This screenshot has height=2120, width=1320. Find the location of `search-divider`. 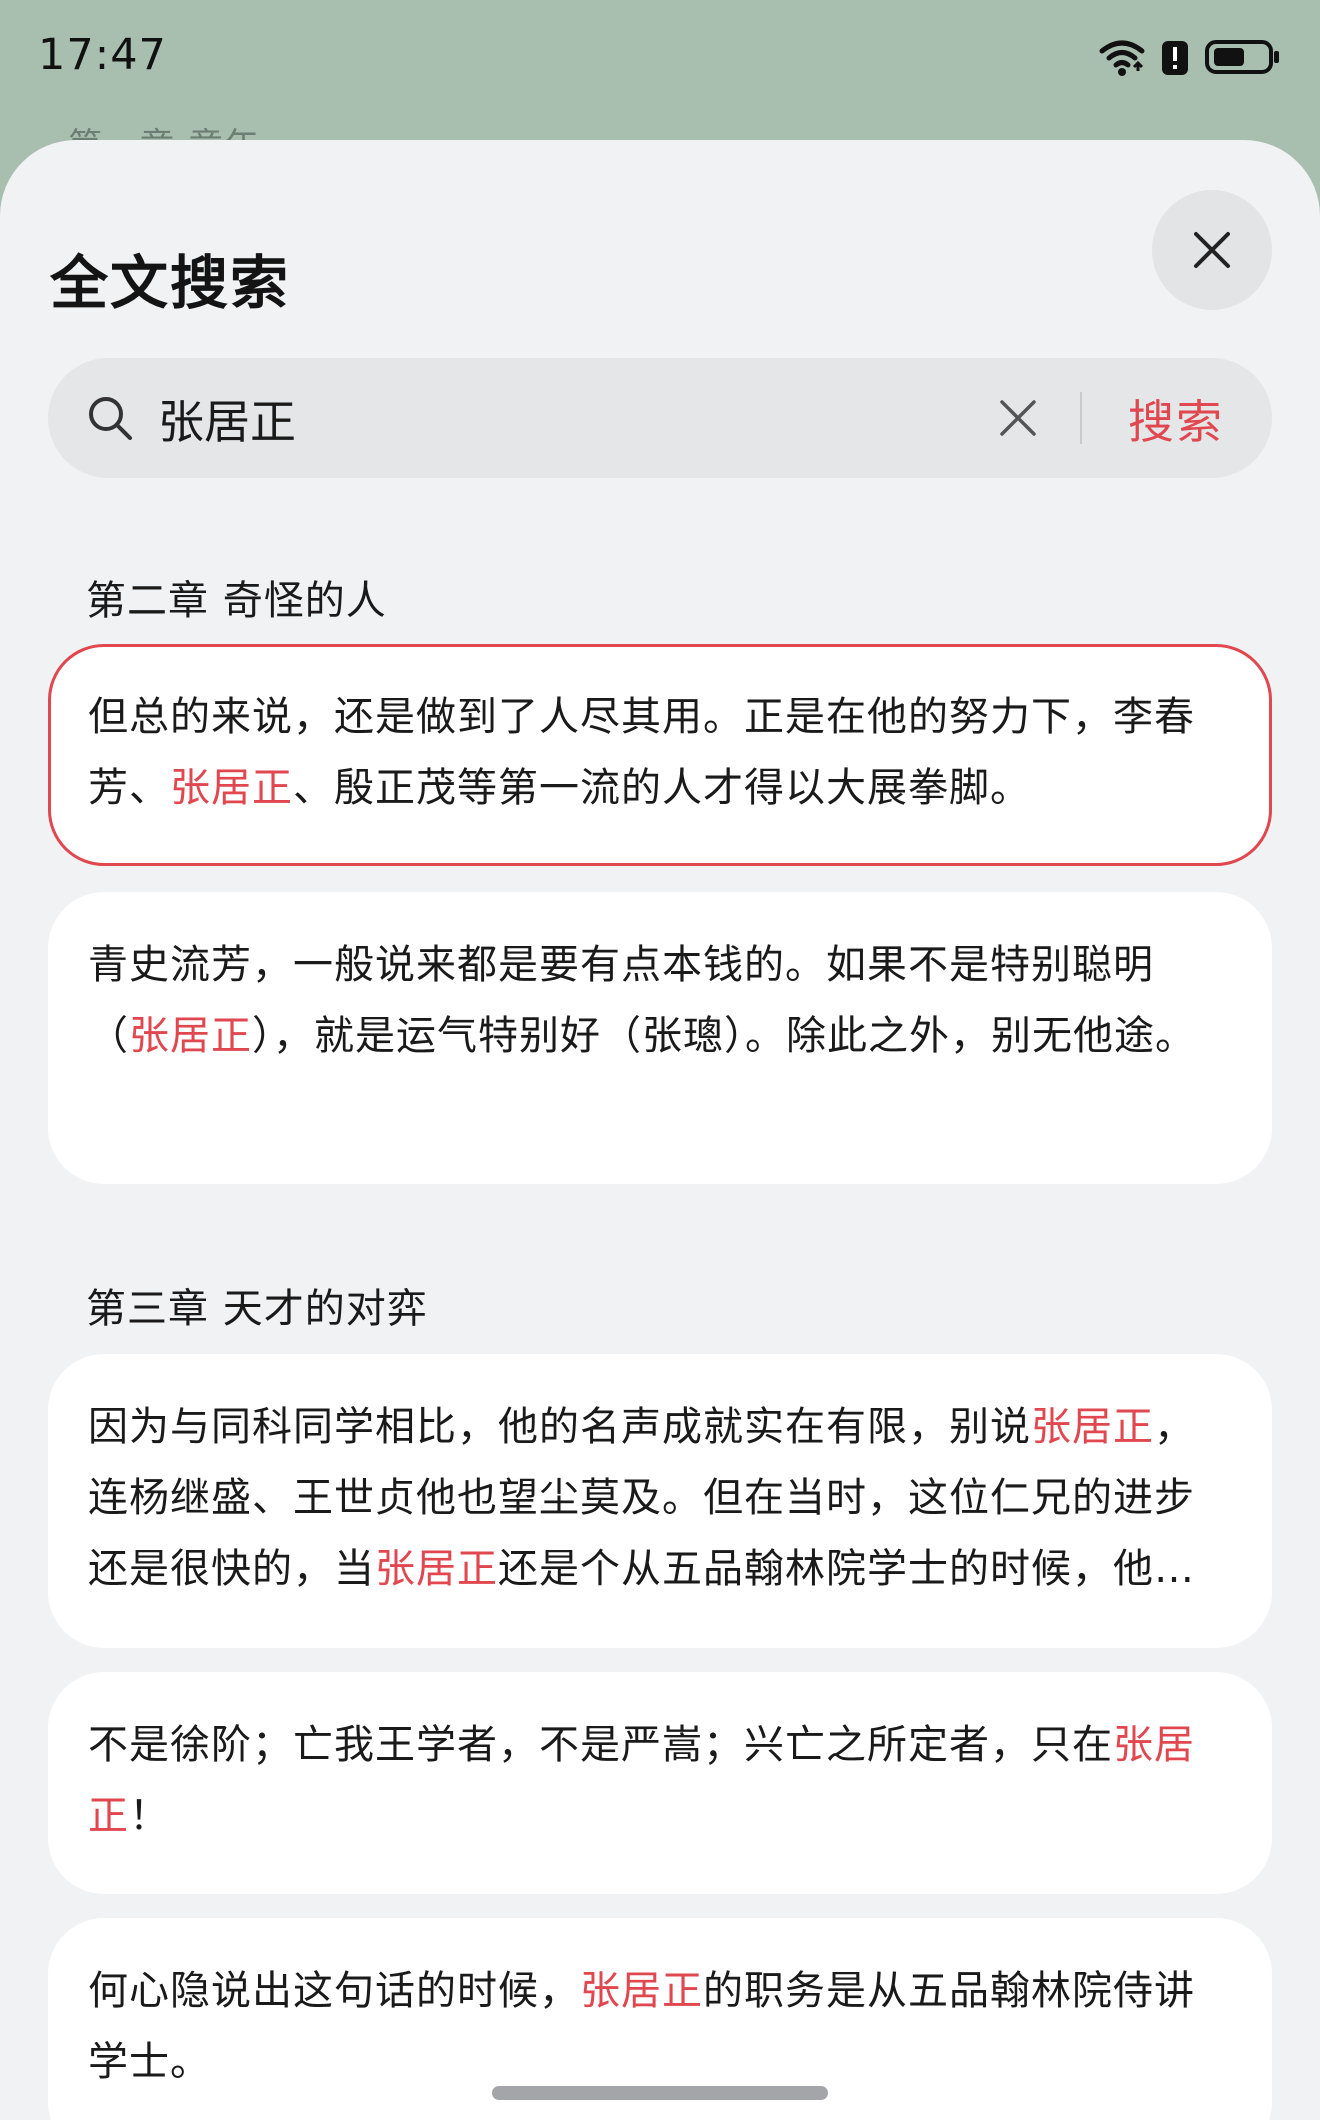

search-divider is located at coordinates (1081, 418).